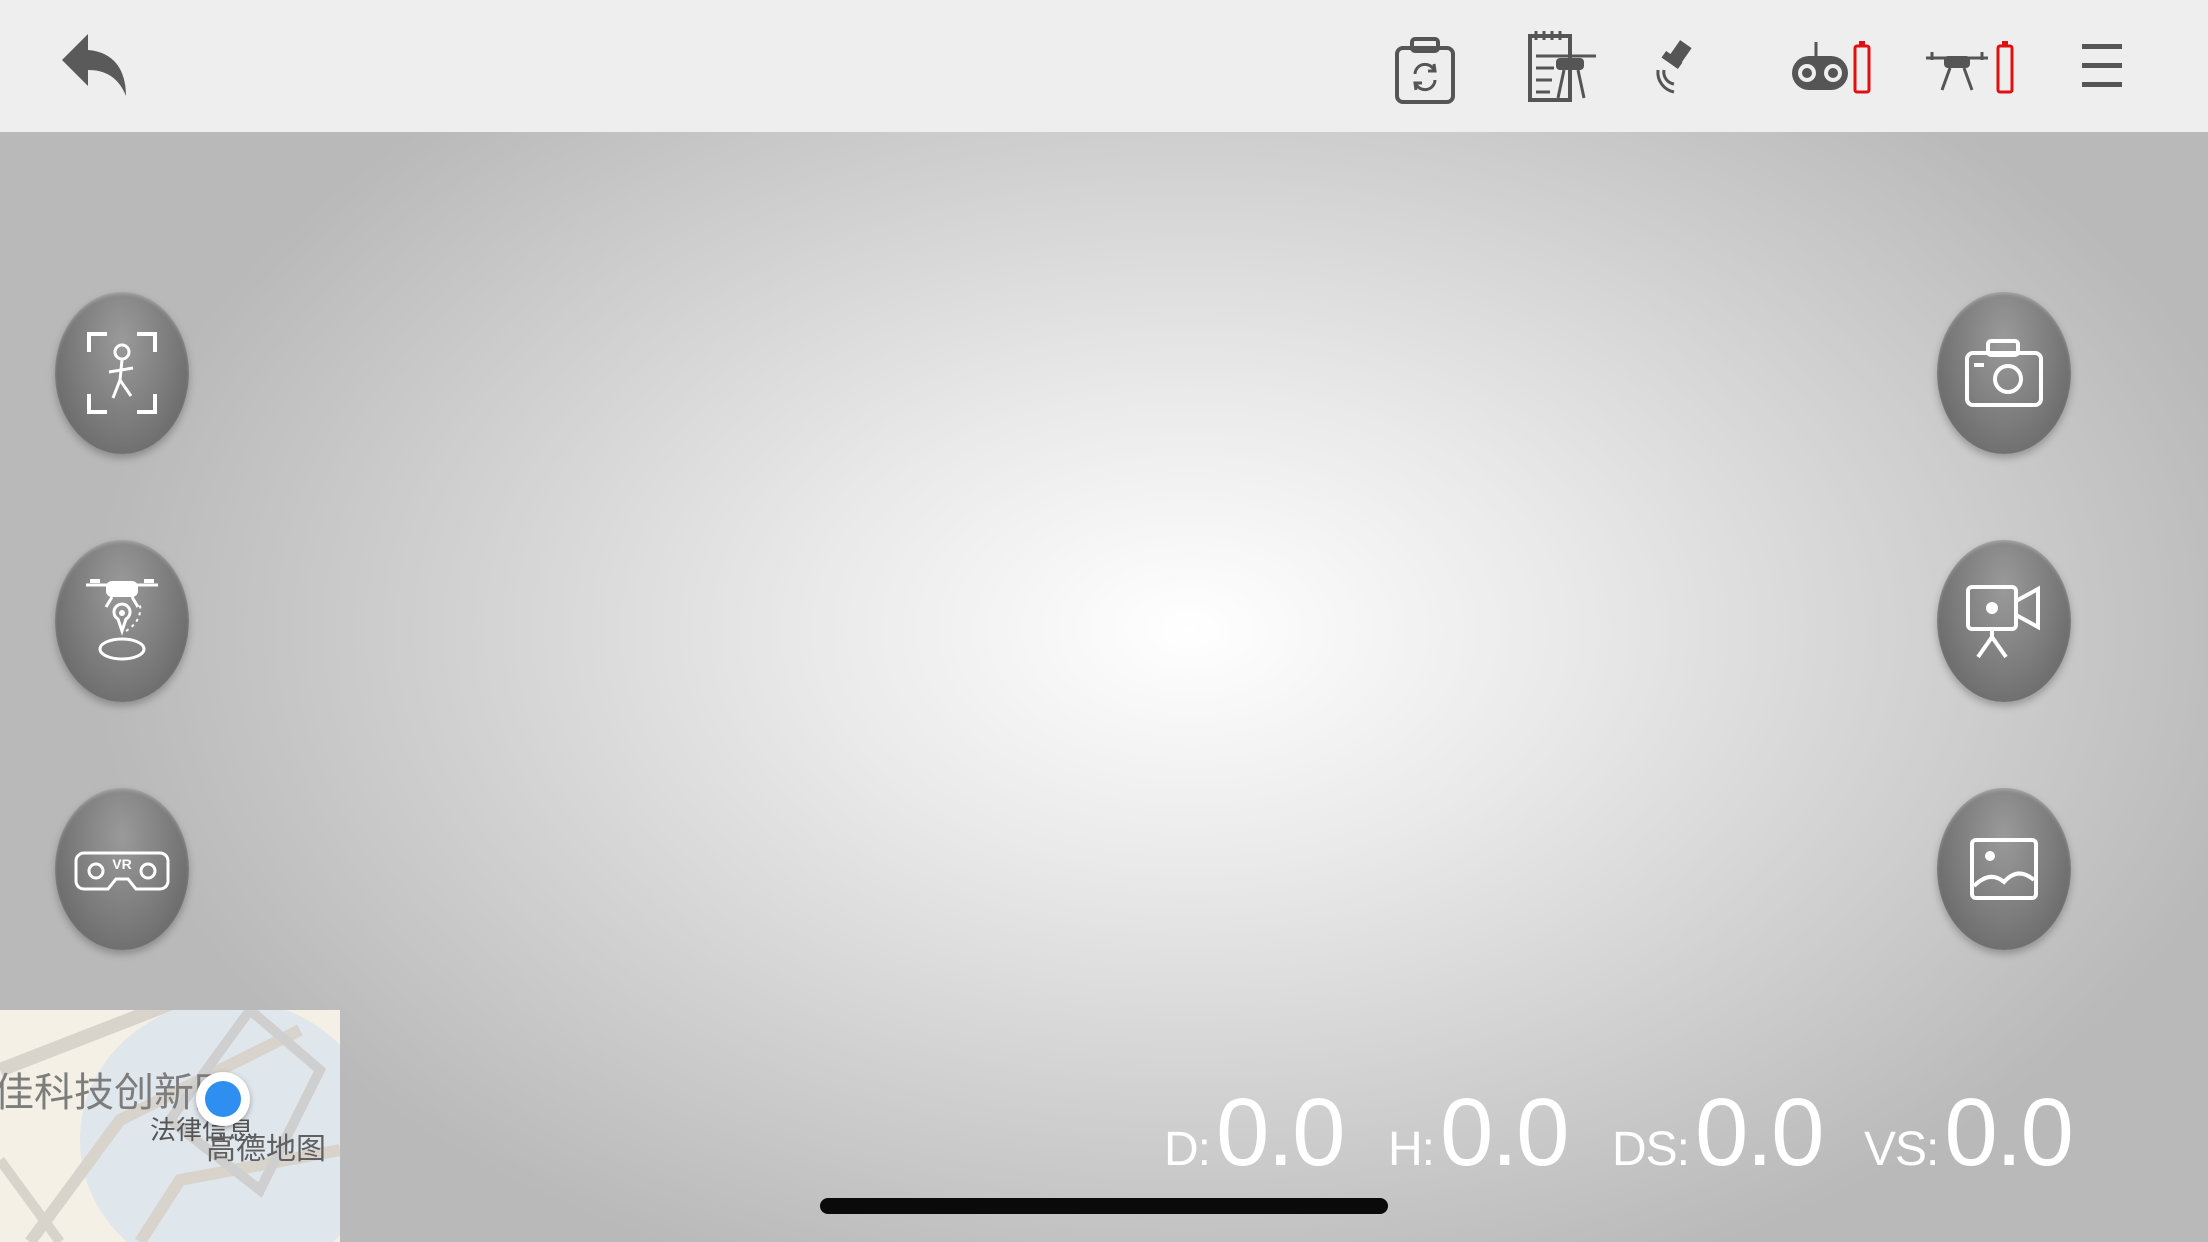  What do you see at coordinates (1676, 68) in the screenshot?
I see `satellite-gps-icon` at bounding box center [1676, 68].